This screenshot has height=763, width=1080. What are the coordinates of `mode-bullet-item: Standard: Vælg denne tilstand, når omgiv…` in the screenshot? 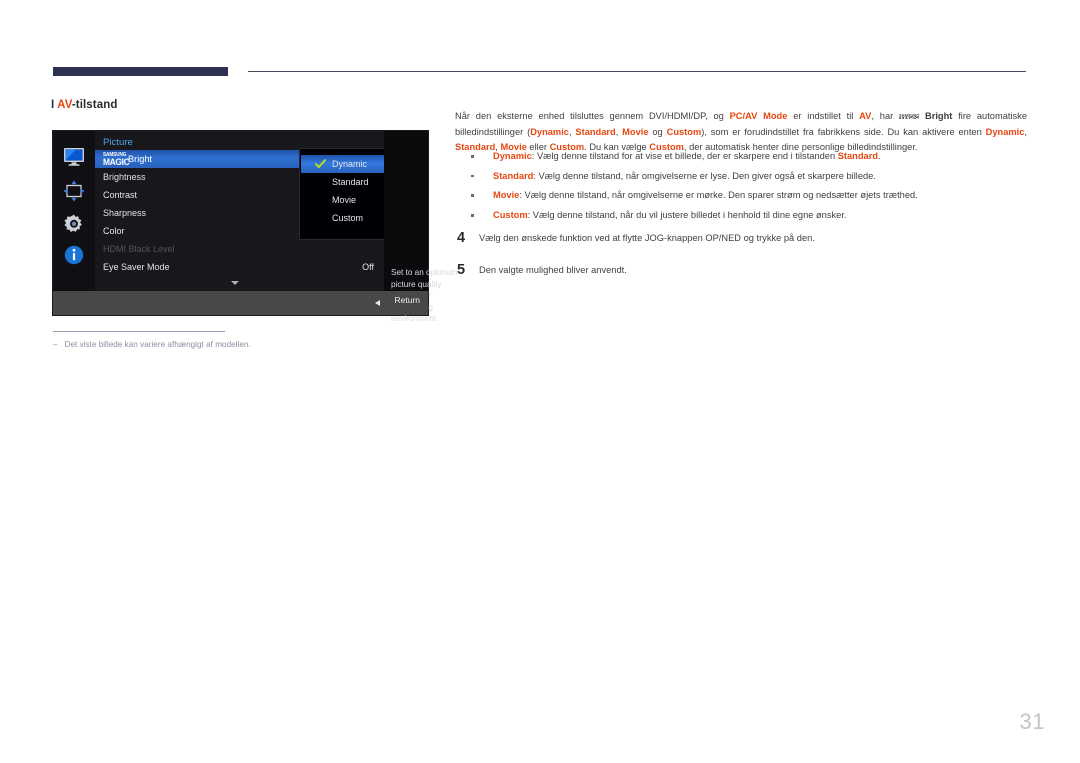 It's located at (746, 176).